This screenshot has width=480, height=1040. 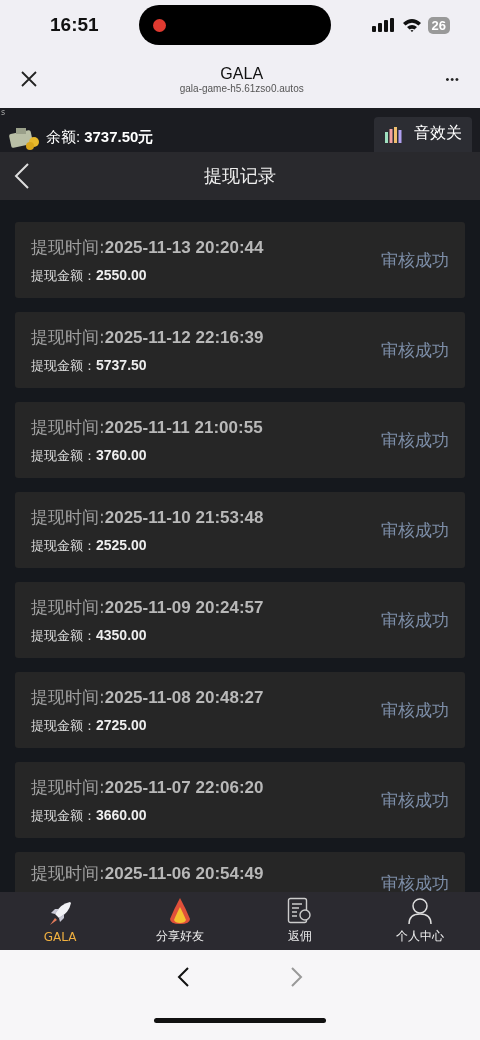 I want to click on time-value: 2025-11-06 20:54:49, so click(x=184, y=873).